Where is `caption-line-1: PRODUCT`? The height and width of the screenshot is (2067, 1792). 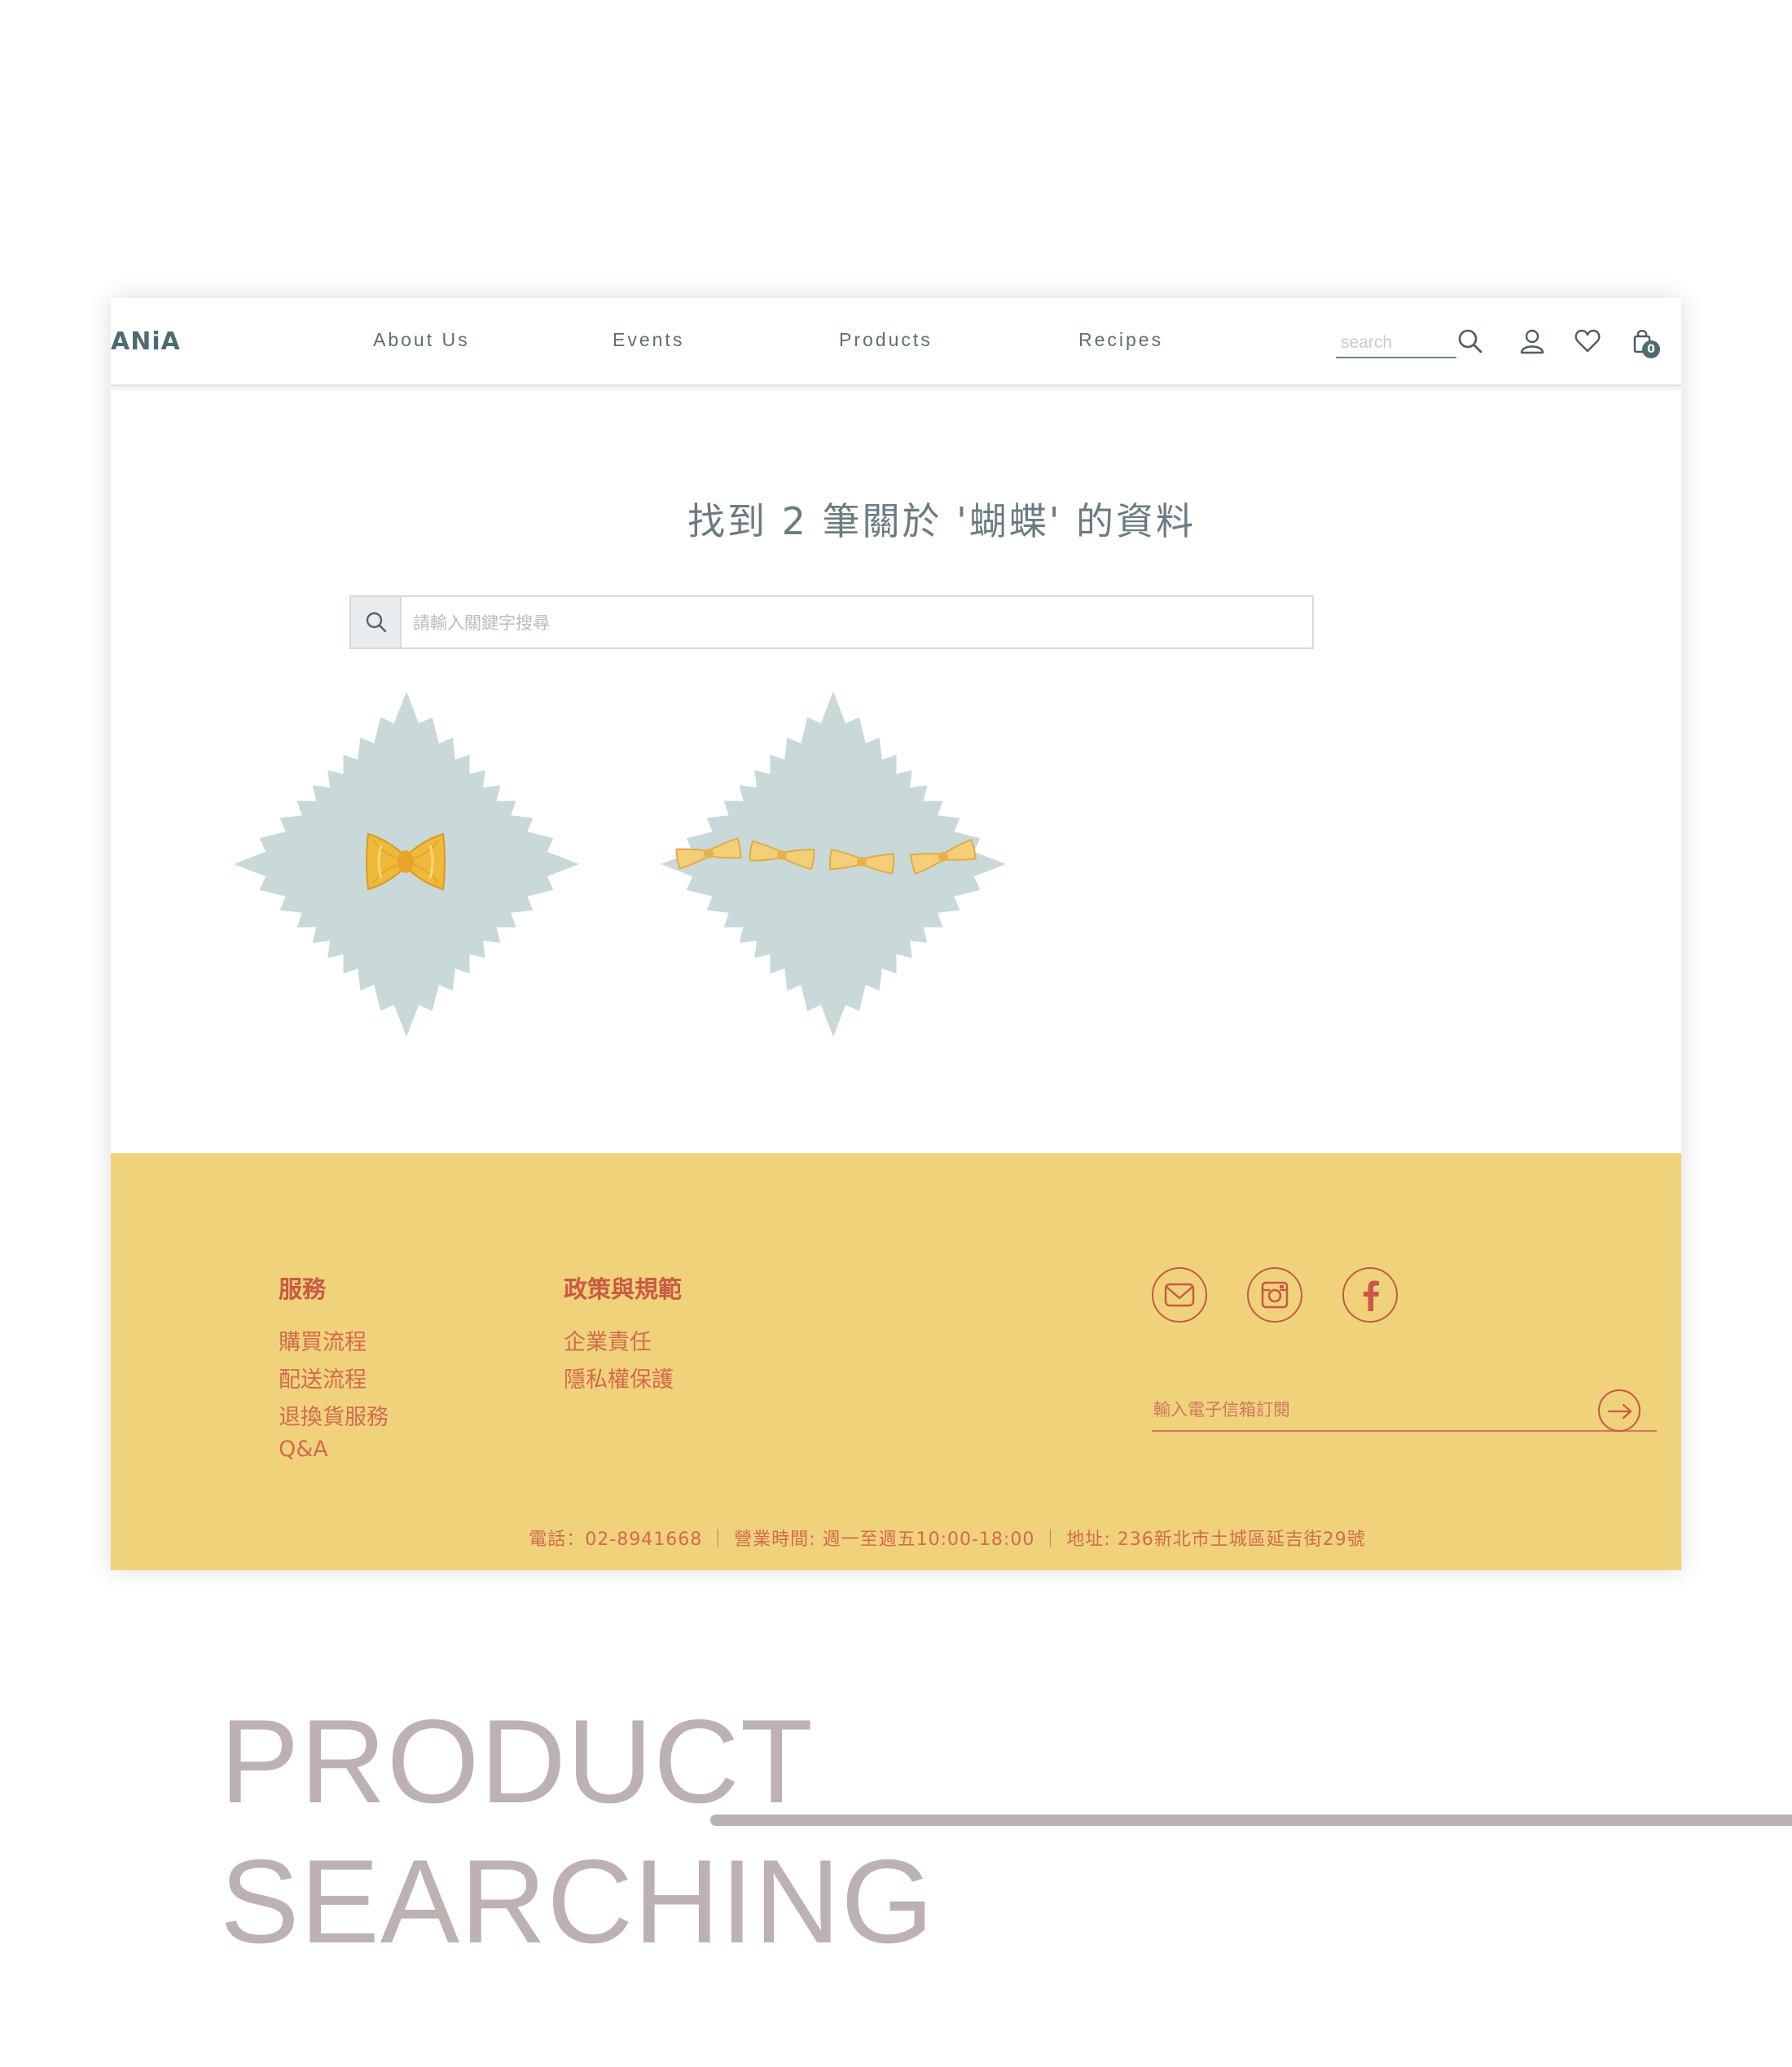 caption-line-1: PRODUCT is located at coordinates (517, 1761).